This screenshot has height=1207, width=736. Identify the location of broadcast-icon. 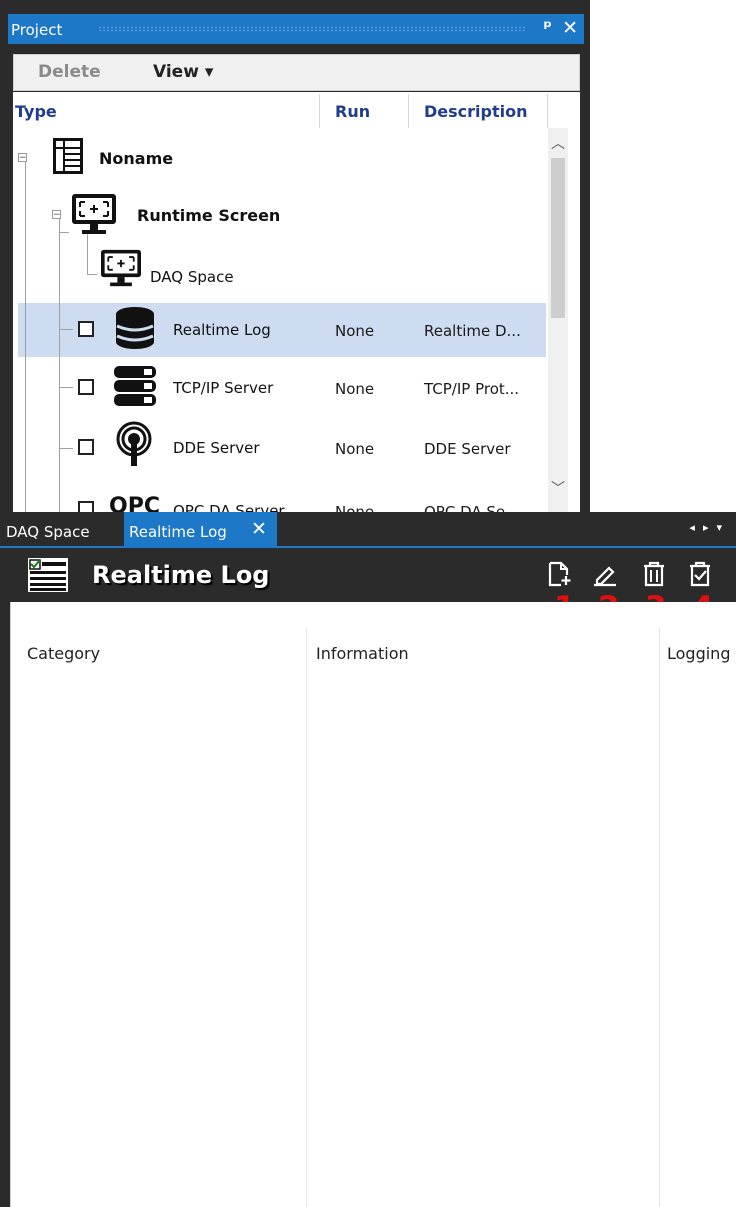
(134, 443).